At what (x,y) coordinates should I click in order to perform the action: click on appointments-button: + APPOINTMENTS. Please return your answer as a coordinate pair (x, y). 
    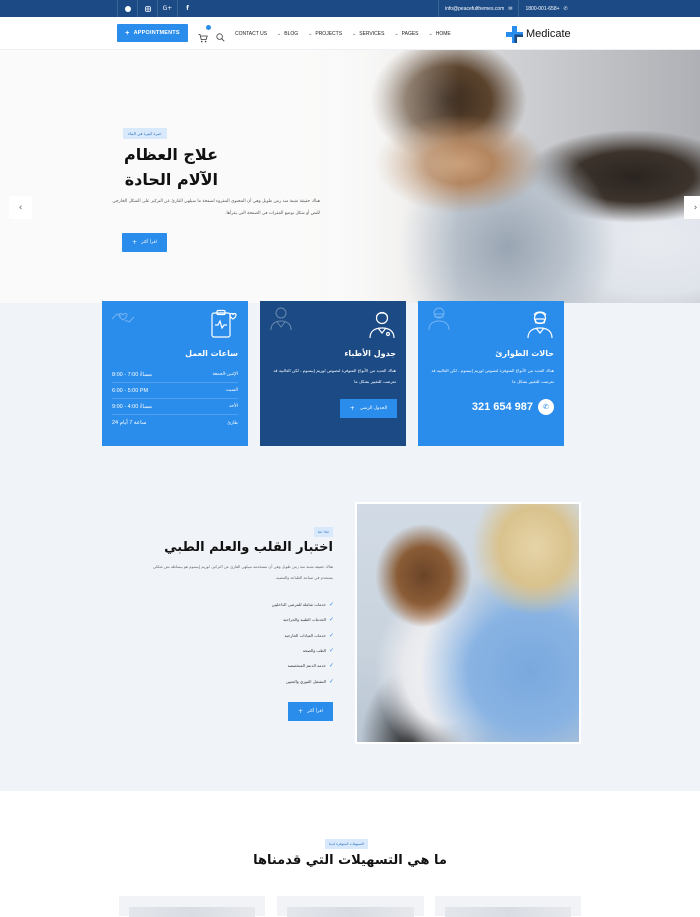
    Looking at the image, I should click on (152, 33).